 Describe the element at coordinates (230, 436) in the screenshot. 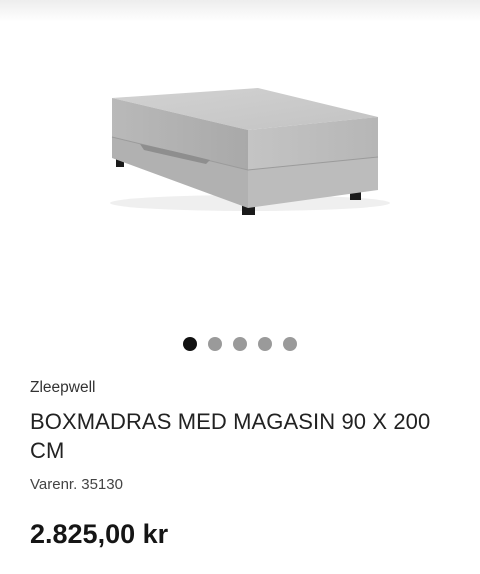

I see `product-title: BOXMADRAS MED MAGASIN 90 X 200 CM` at that location.